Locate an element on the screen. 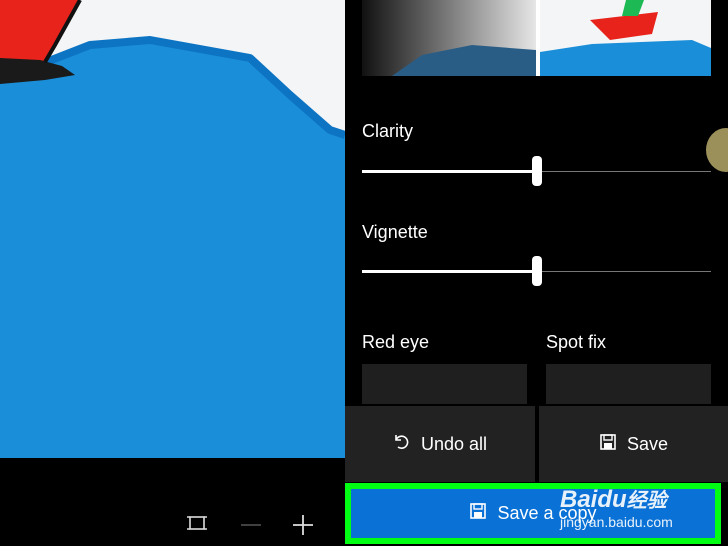  watermark-brand: Baidu is located at coordinates (593, 499).